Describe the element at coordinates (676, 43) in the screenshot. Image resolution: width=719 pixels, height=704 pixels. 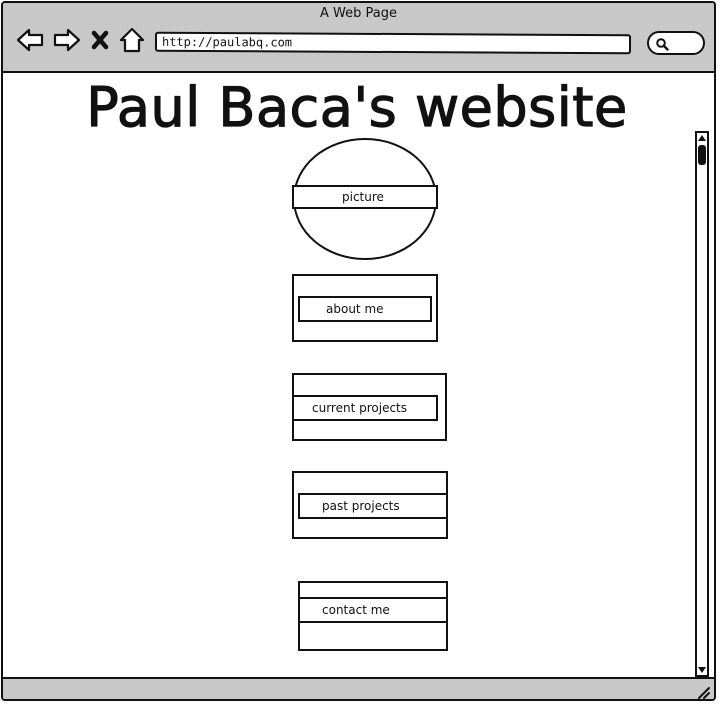
I see `search-input` at that location.